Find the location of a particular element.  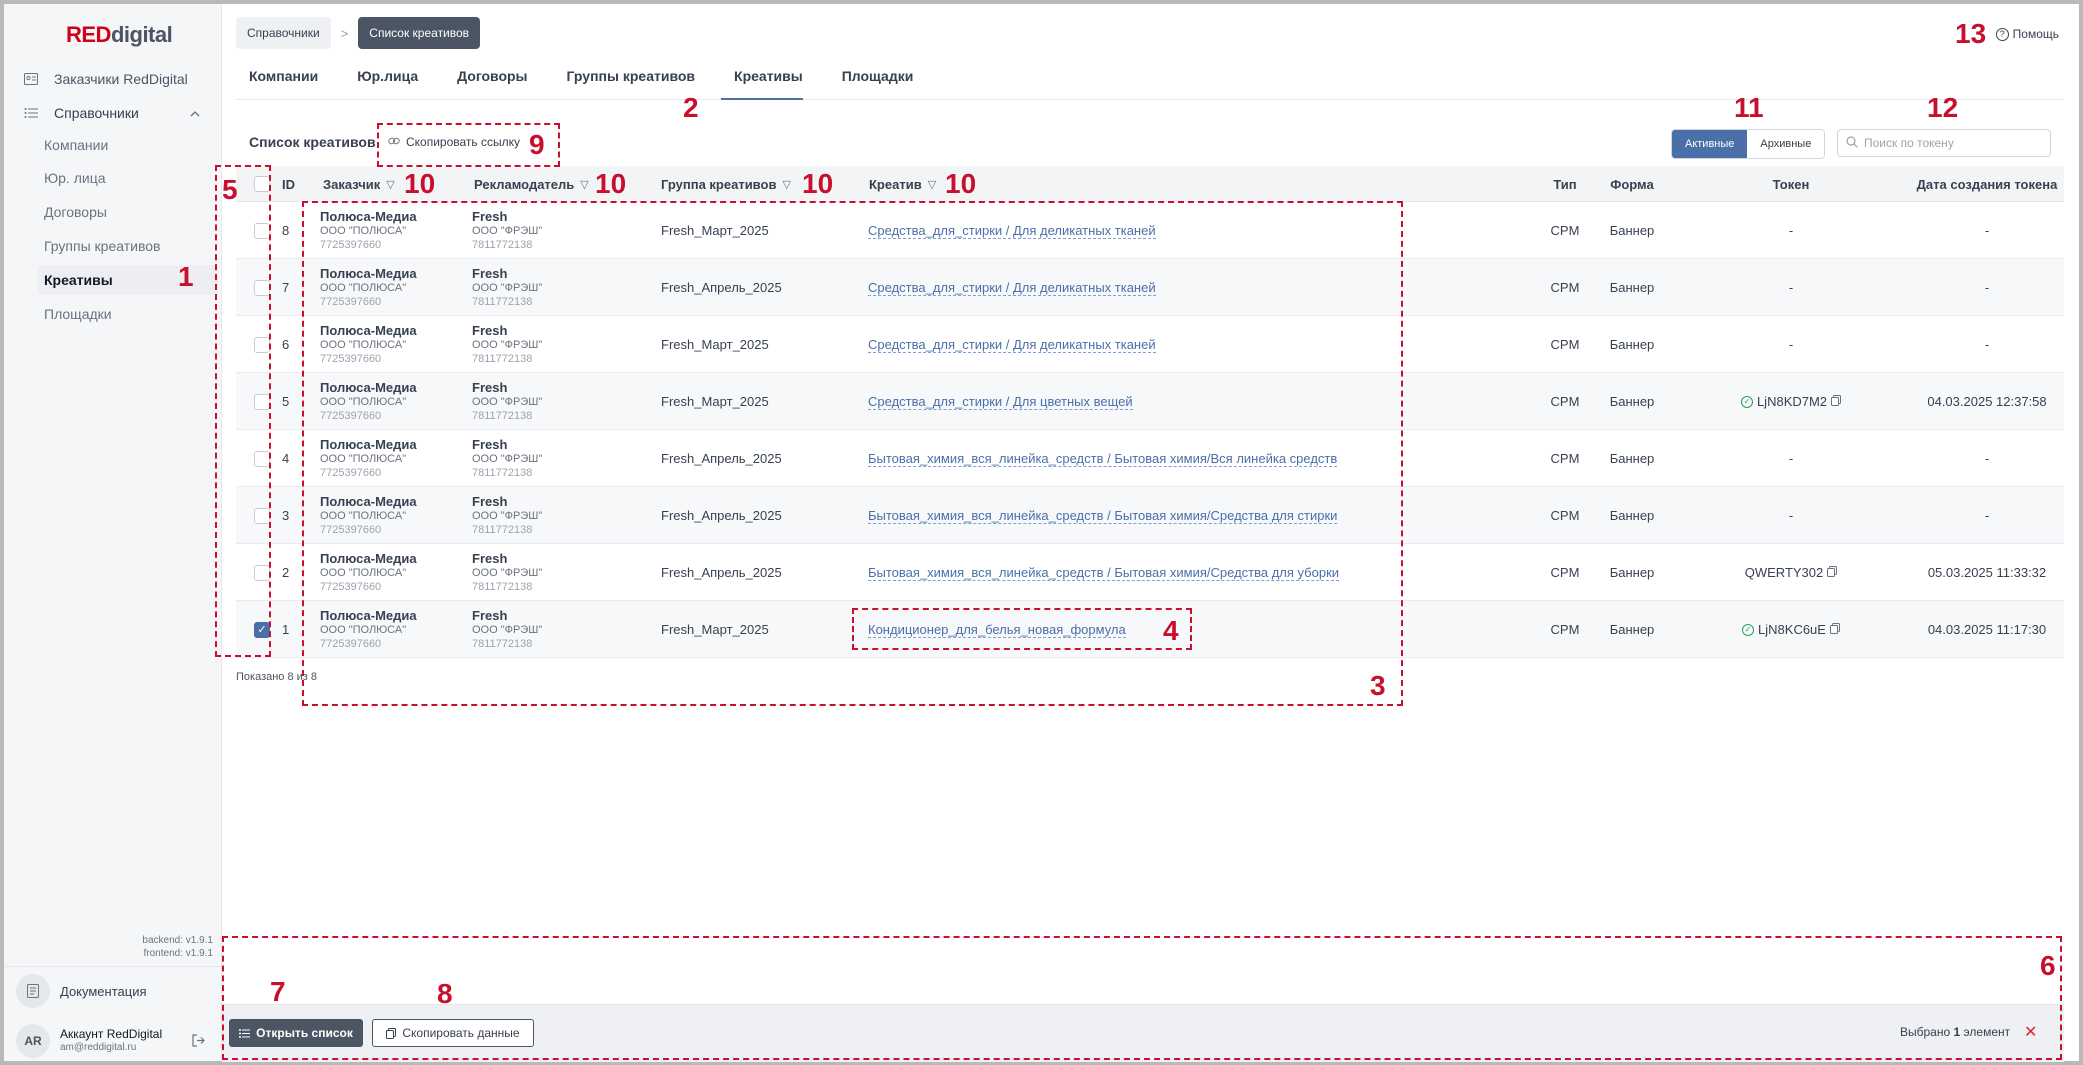

sidebar-item-customers: Заказчики RedDigital is located at coordinates (105, 79).